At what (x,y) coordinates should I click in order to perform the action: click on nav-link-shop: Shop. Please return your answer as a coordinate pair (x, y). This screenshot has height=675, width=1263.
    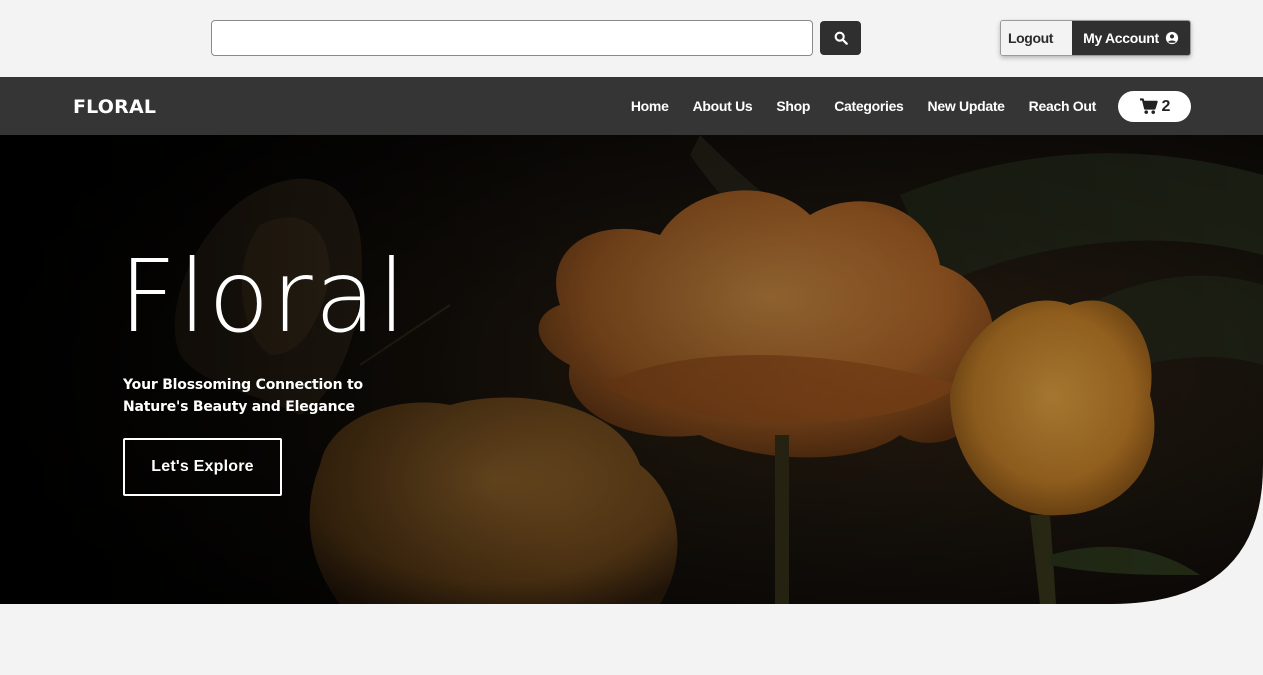
    Looking at the image, I should click on (793, 106).